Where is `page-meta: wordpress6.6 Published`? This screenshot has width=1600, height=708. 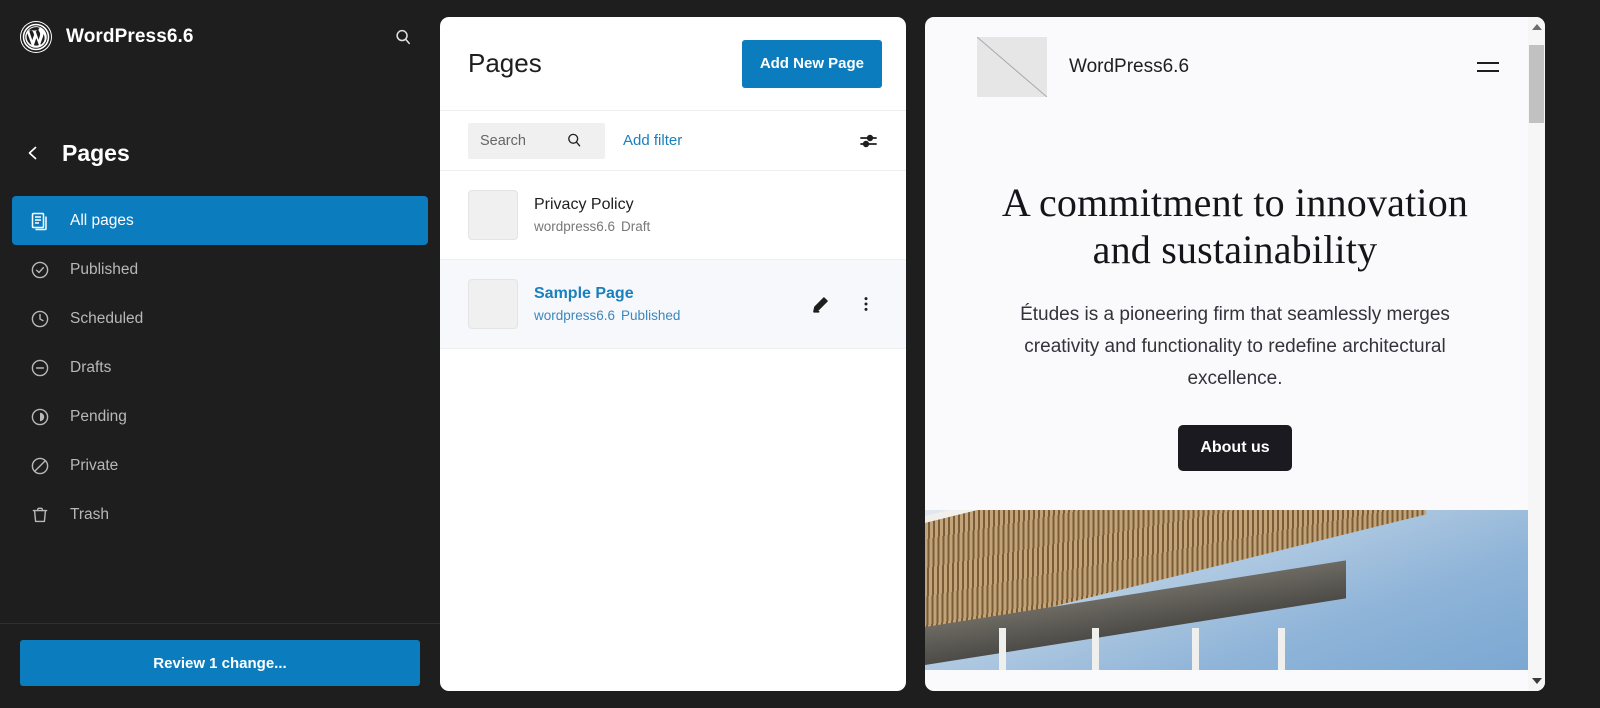
page-meta: wordpress6.6 Published is located at coordinates (663, 315).